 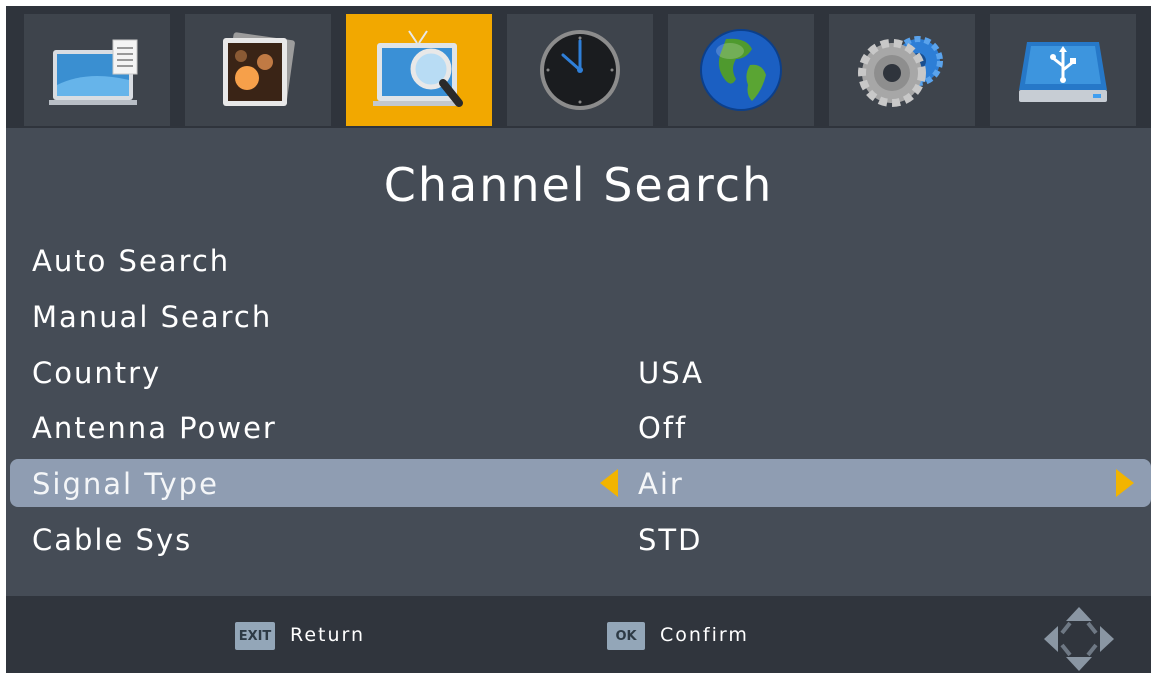 I want to click on tab-time, so click(x=580, y=70).